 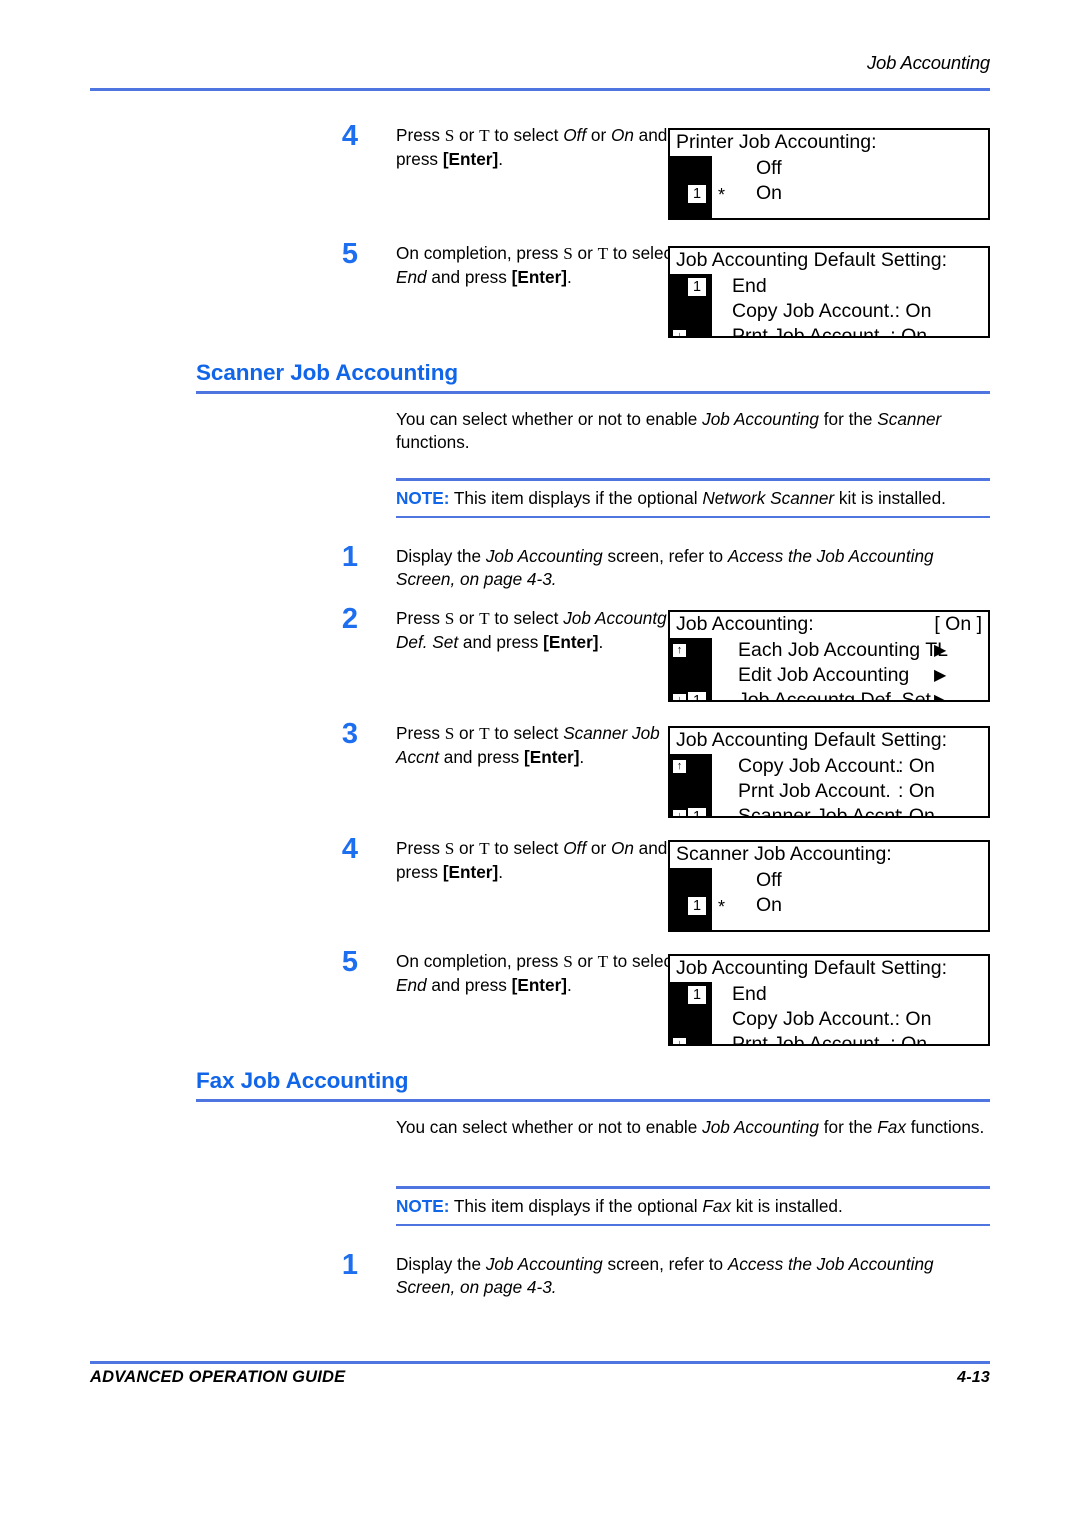 What do you see at coordinates (540, 1377) in the screenshot?
I see `page-footer: ADVANCED OPERATION GUIDE 4-13` at bounding box center [540, 1377].